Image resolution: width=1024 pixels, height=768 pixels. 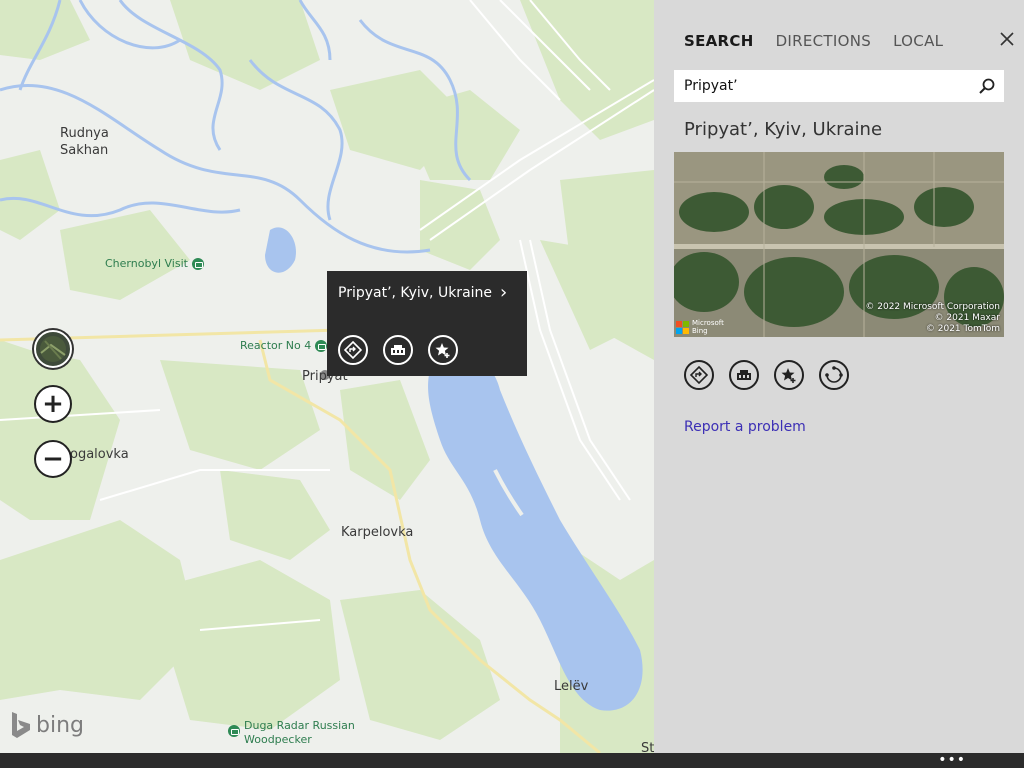 What do you see at coordinates (987, 86) in the screenshot?
I see `search-icon` at bounding box center [987, 86].